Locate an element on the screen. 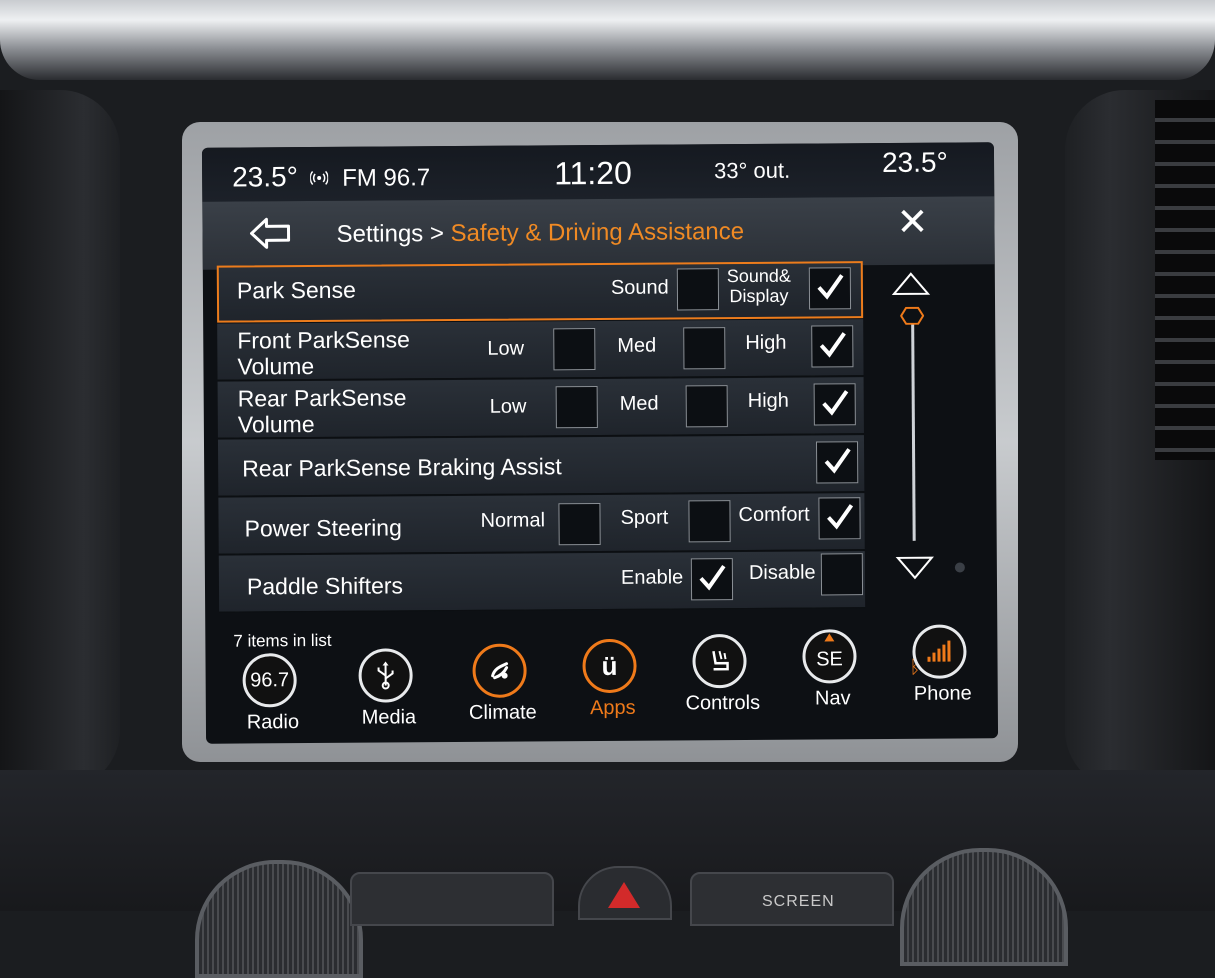  checkbox-sound-display is located at coordinates (830, 288).